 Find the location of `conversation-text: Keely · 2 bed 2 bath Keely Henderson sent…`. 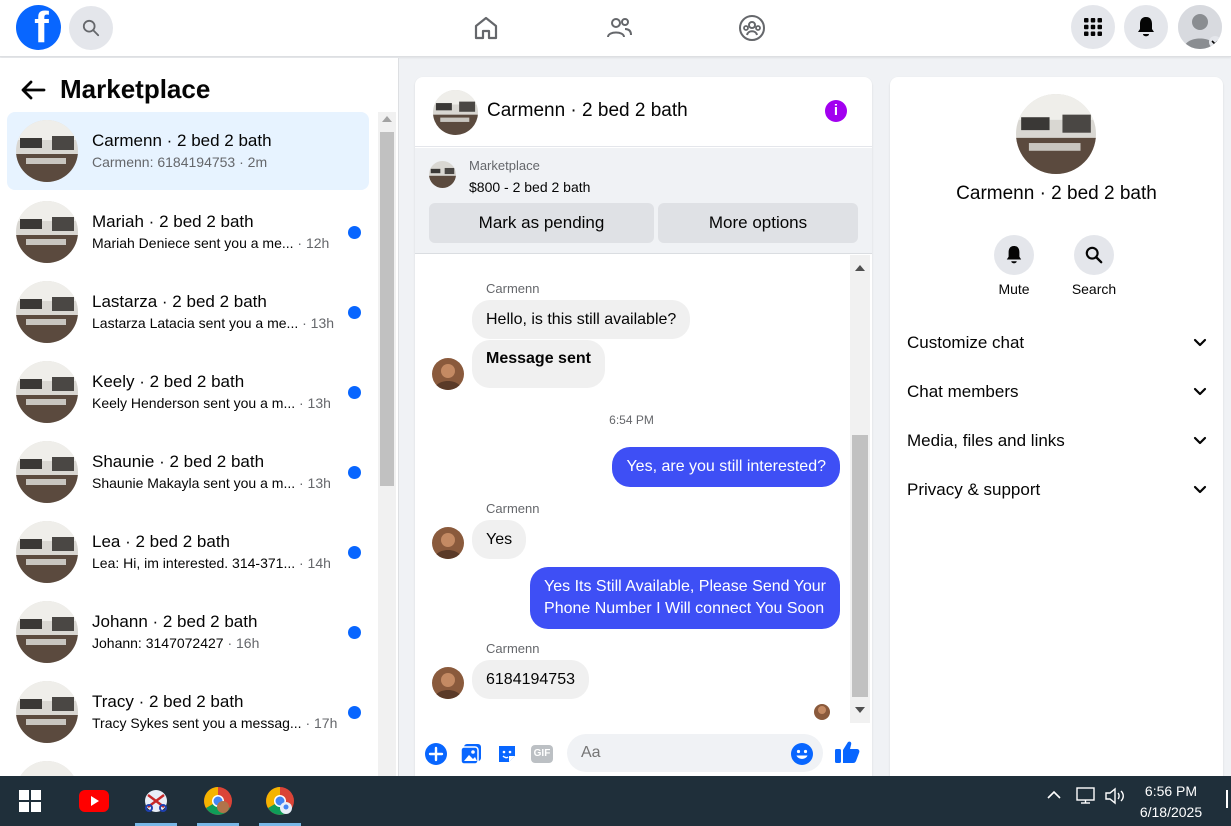

conversation-text: Keely · 2 bed 2 bath Keely Henderson sent… is located at coordinates (217, 392).